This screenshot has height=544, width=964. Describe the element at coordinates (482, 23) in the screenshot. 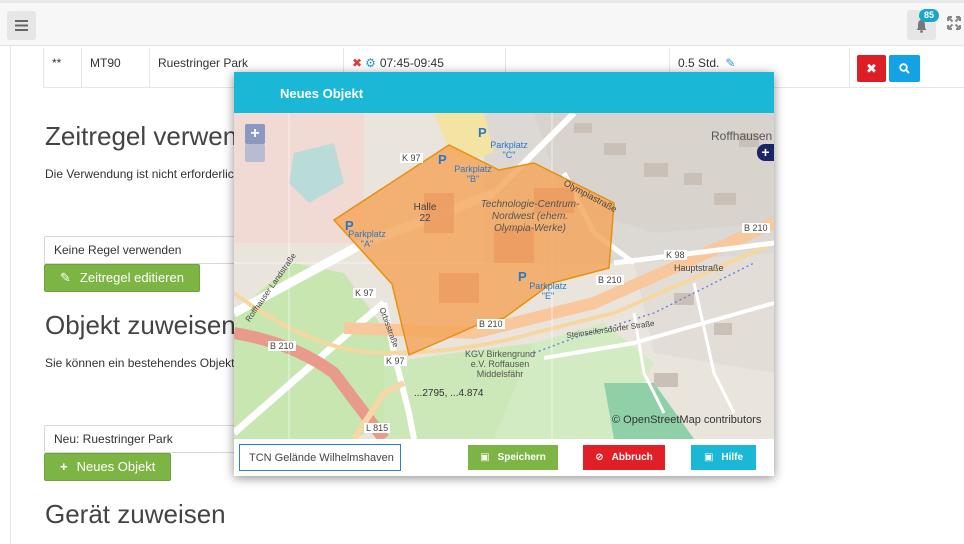

I see `top-bar` at that location.